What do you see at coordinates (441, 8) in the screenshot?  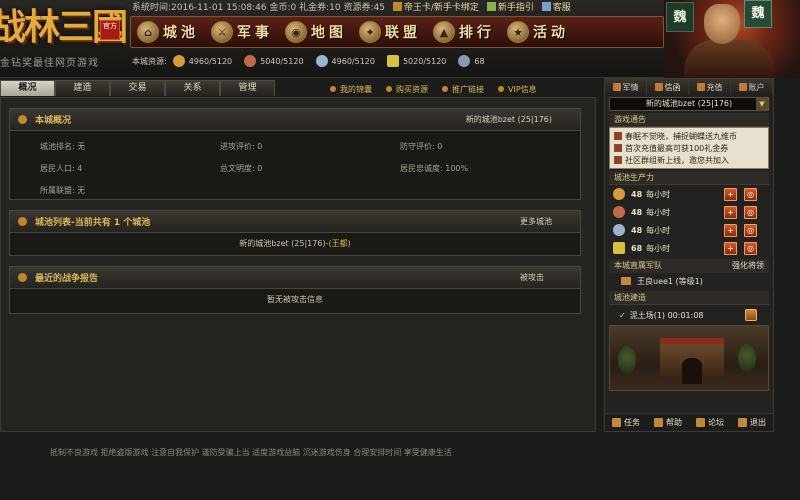 I see `bind-card-link: 帝王卡/新手卡绑定` at bounding box center [441, 8].